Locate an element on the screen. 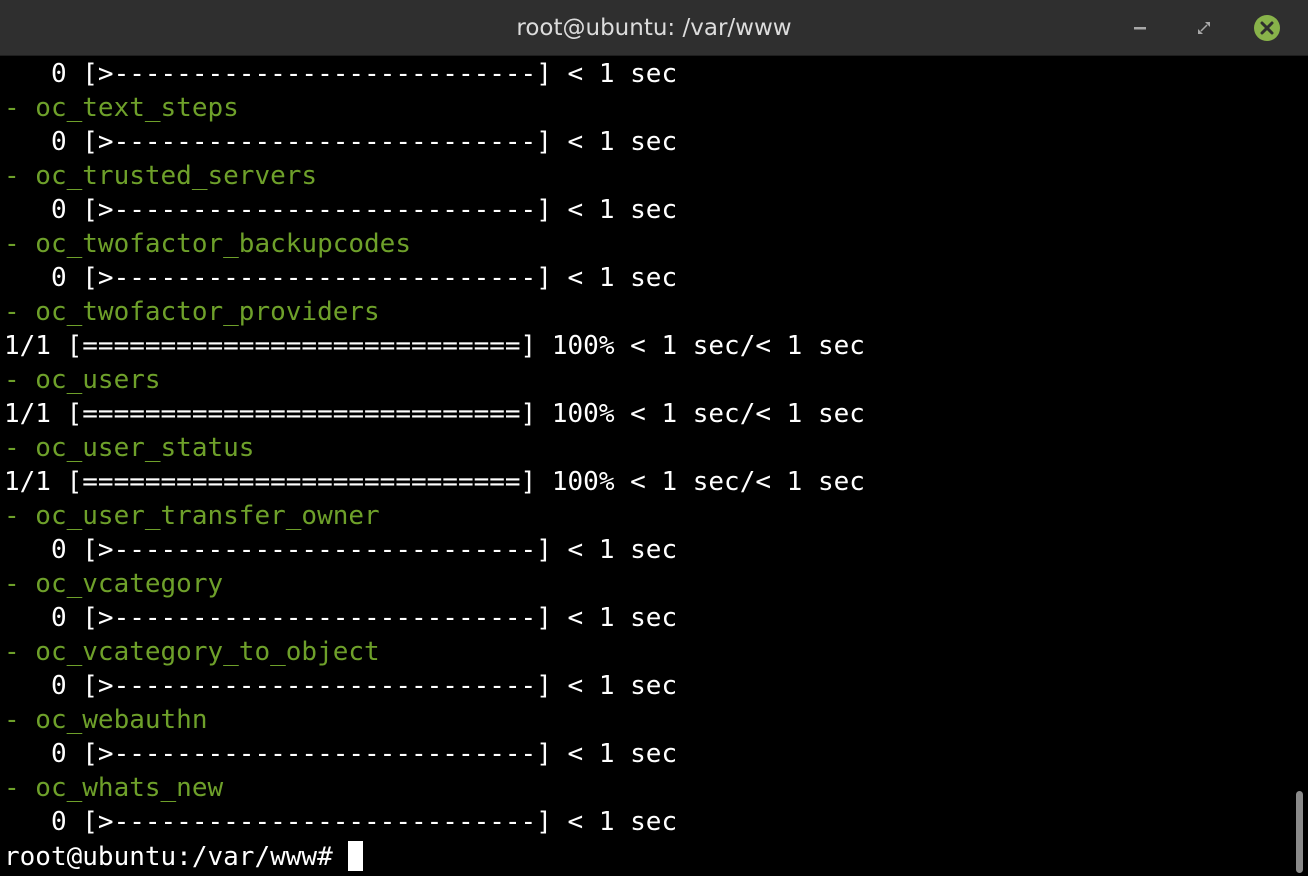  maximize-icon is located at coordinates (1204, 28).